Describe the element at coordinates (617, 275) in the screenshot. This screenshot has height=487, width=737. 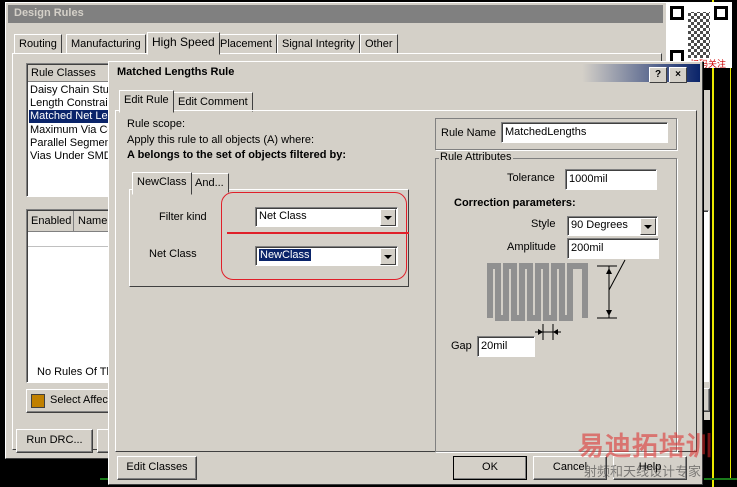
I see `amplitude-leader` at that location.